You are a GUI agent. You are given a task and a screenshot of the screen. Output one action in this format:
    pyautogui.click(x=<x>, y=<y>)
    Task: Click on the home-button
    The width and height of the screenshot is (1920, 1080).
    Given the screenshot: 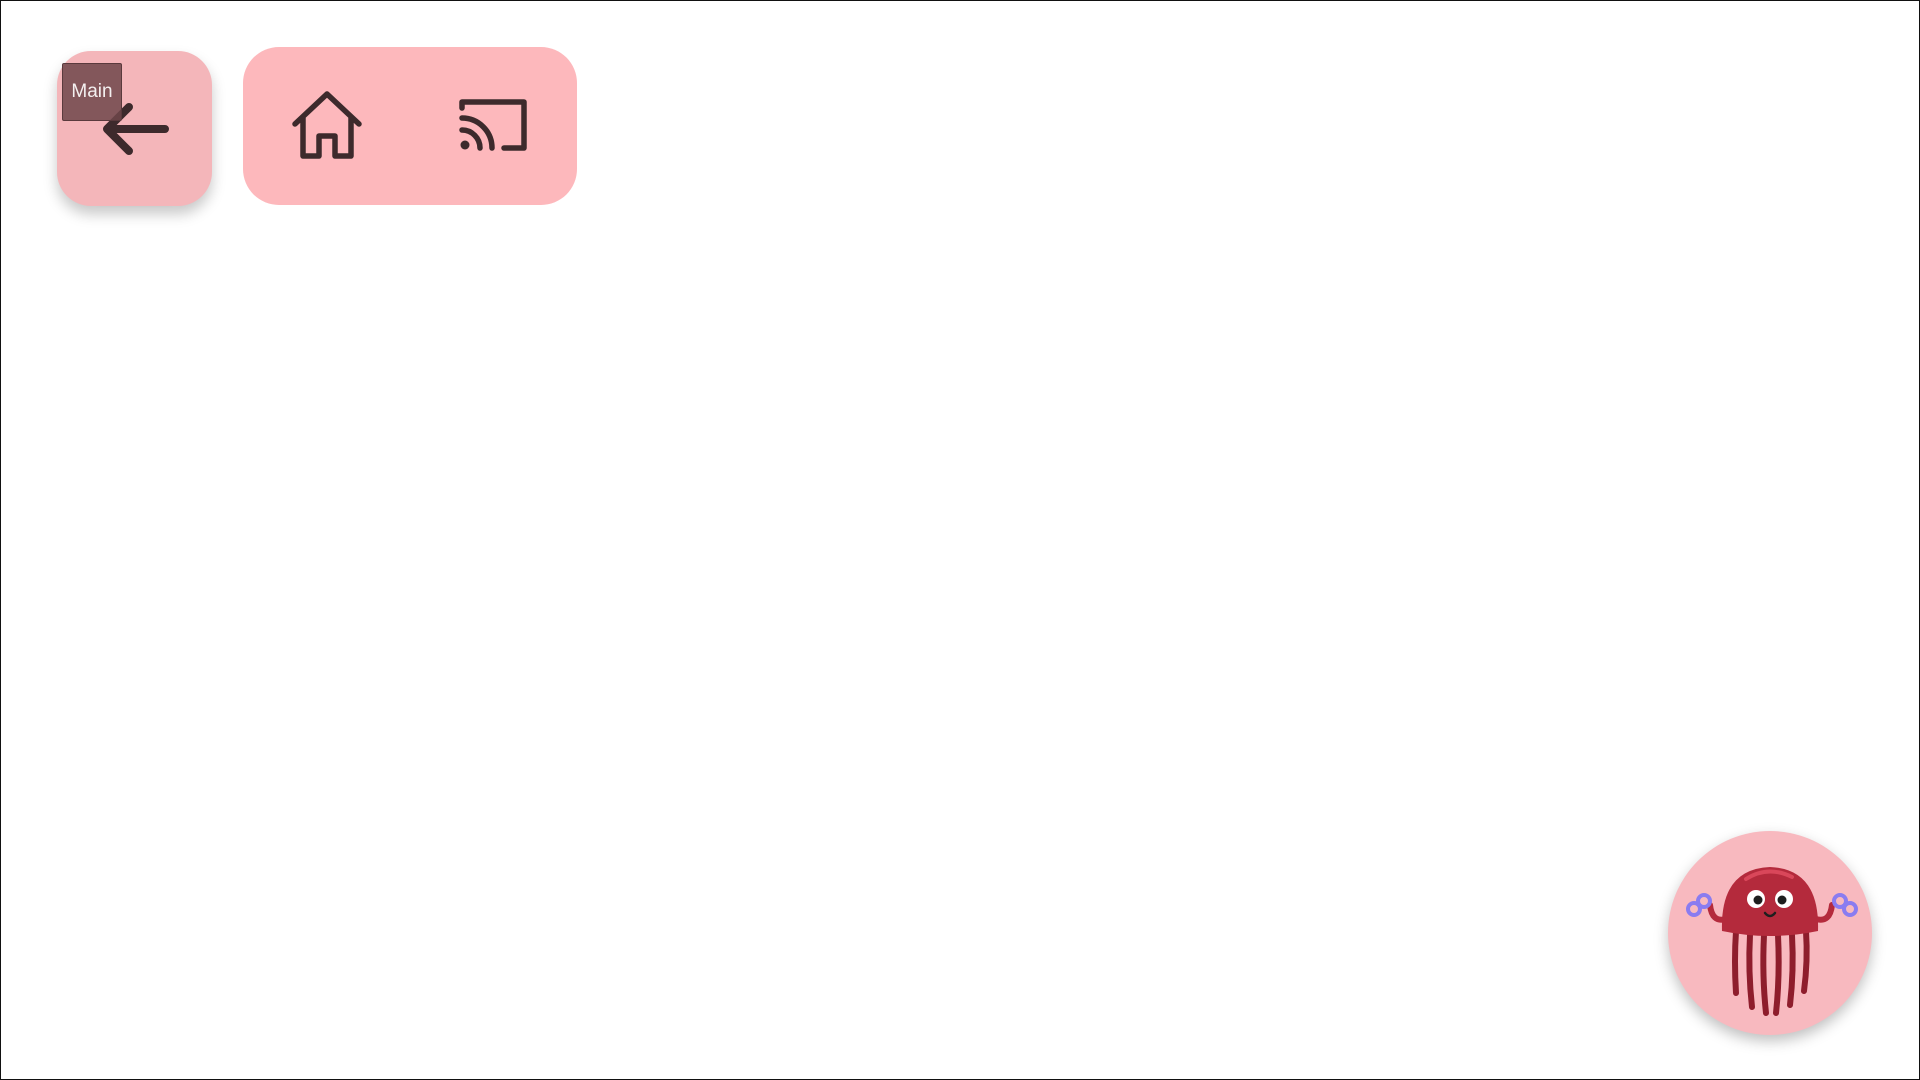 What is the action you would take?
    pyautogui.click(x=327, y=126)
    